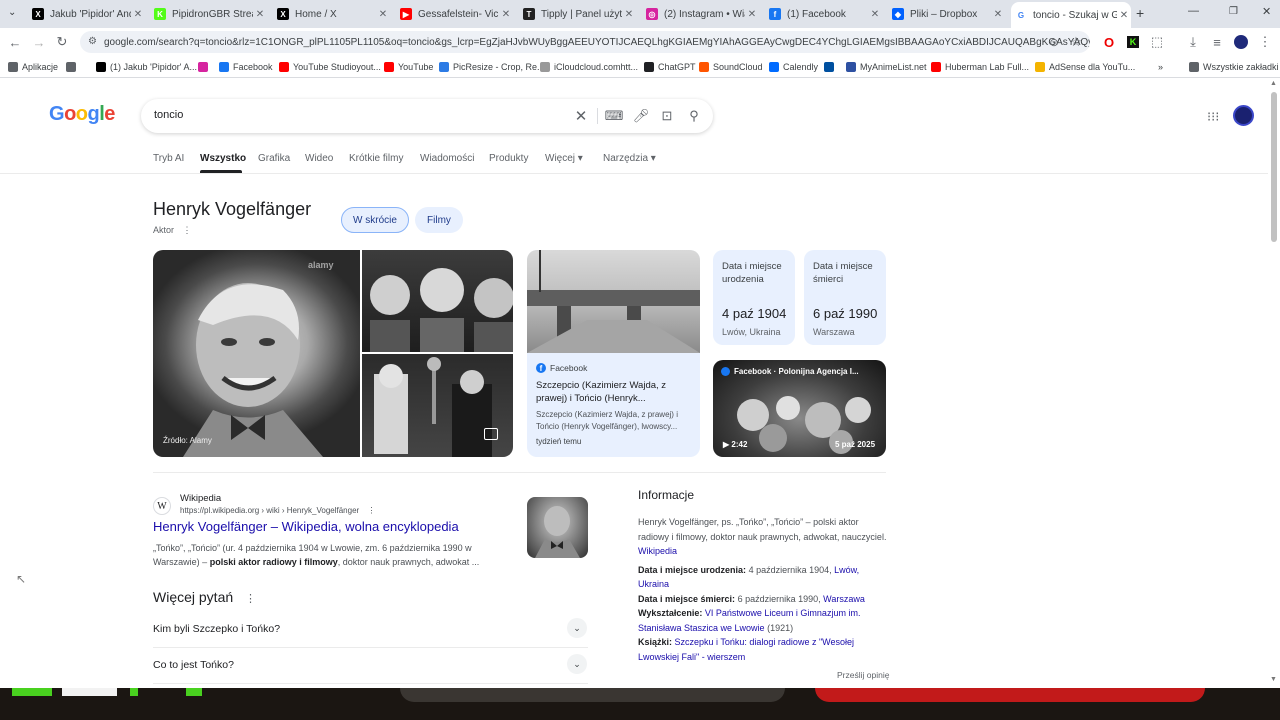 Image resolution: width=1280 pixels, height=720 pixels. What do you see at coordinates (1109, 42) in the screenshot?
I see `opera-extension-icon: O` at bounding box center [1109, 42].